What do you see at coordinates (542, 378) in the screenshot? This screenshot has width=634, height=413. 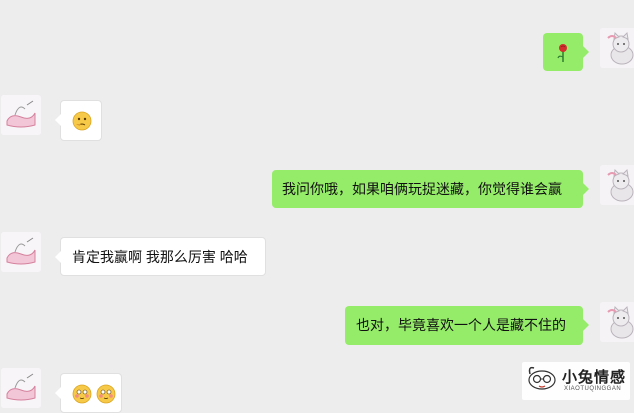 I see `rabbit-logo-icon` at bounding box center [542, 378].